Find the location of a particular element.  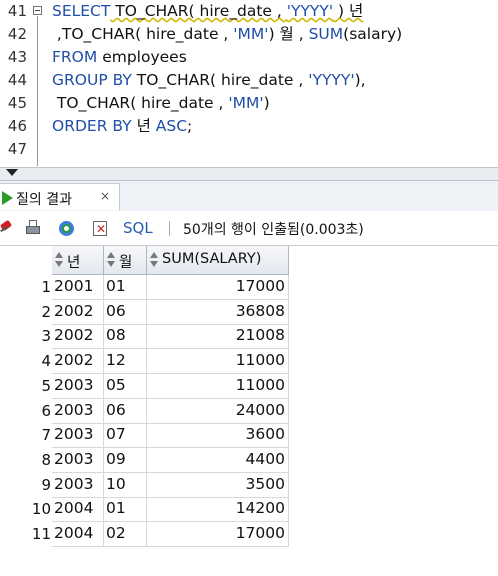

sql-keyword: GROUP BY is located at coordinates (92, 80).